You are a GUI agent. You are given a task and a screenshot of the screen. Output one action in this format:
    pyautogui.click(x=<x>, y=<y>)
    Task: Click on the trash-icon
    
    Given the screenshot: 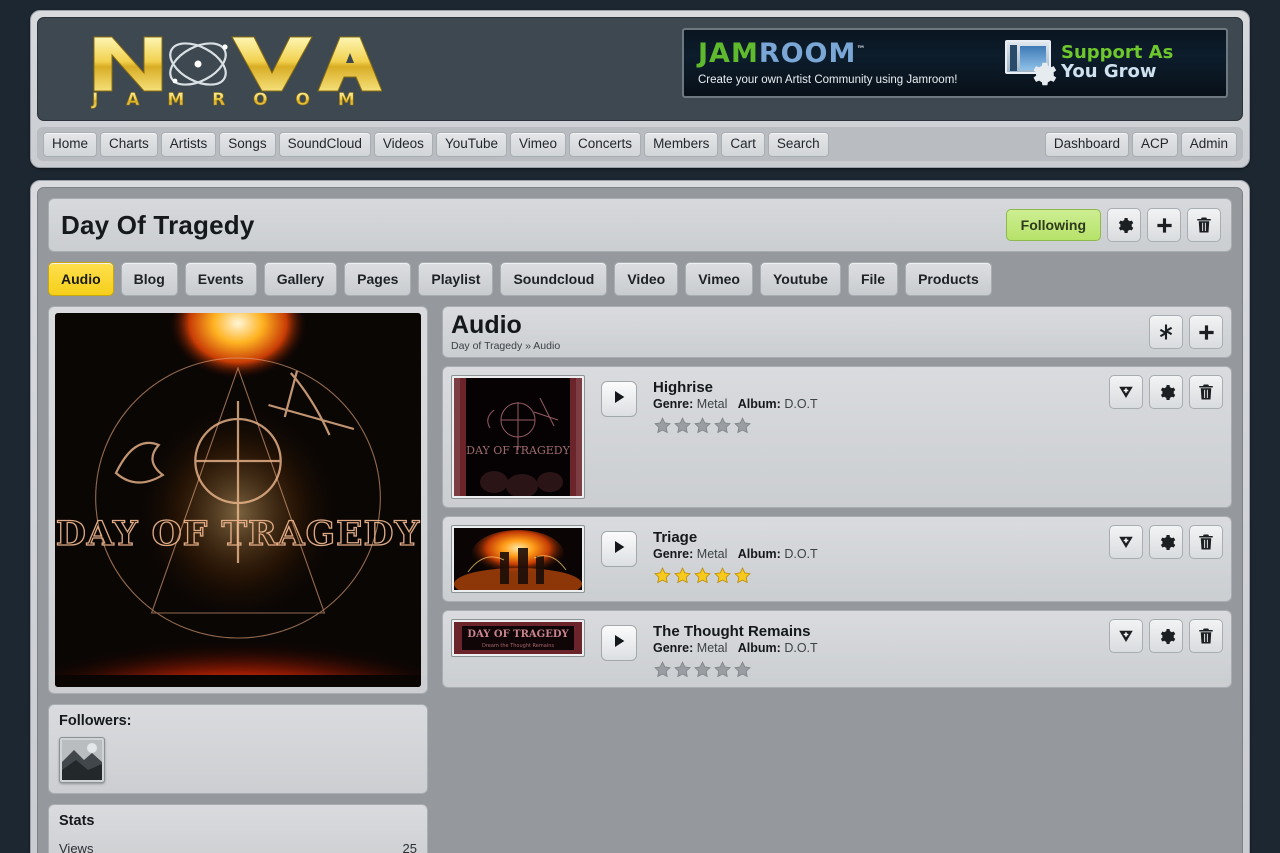 What is the action you would take?
    pyautogui.click(x=1204, y=225)
    